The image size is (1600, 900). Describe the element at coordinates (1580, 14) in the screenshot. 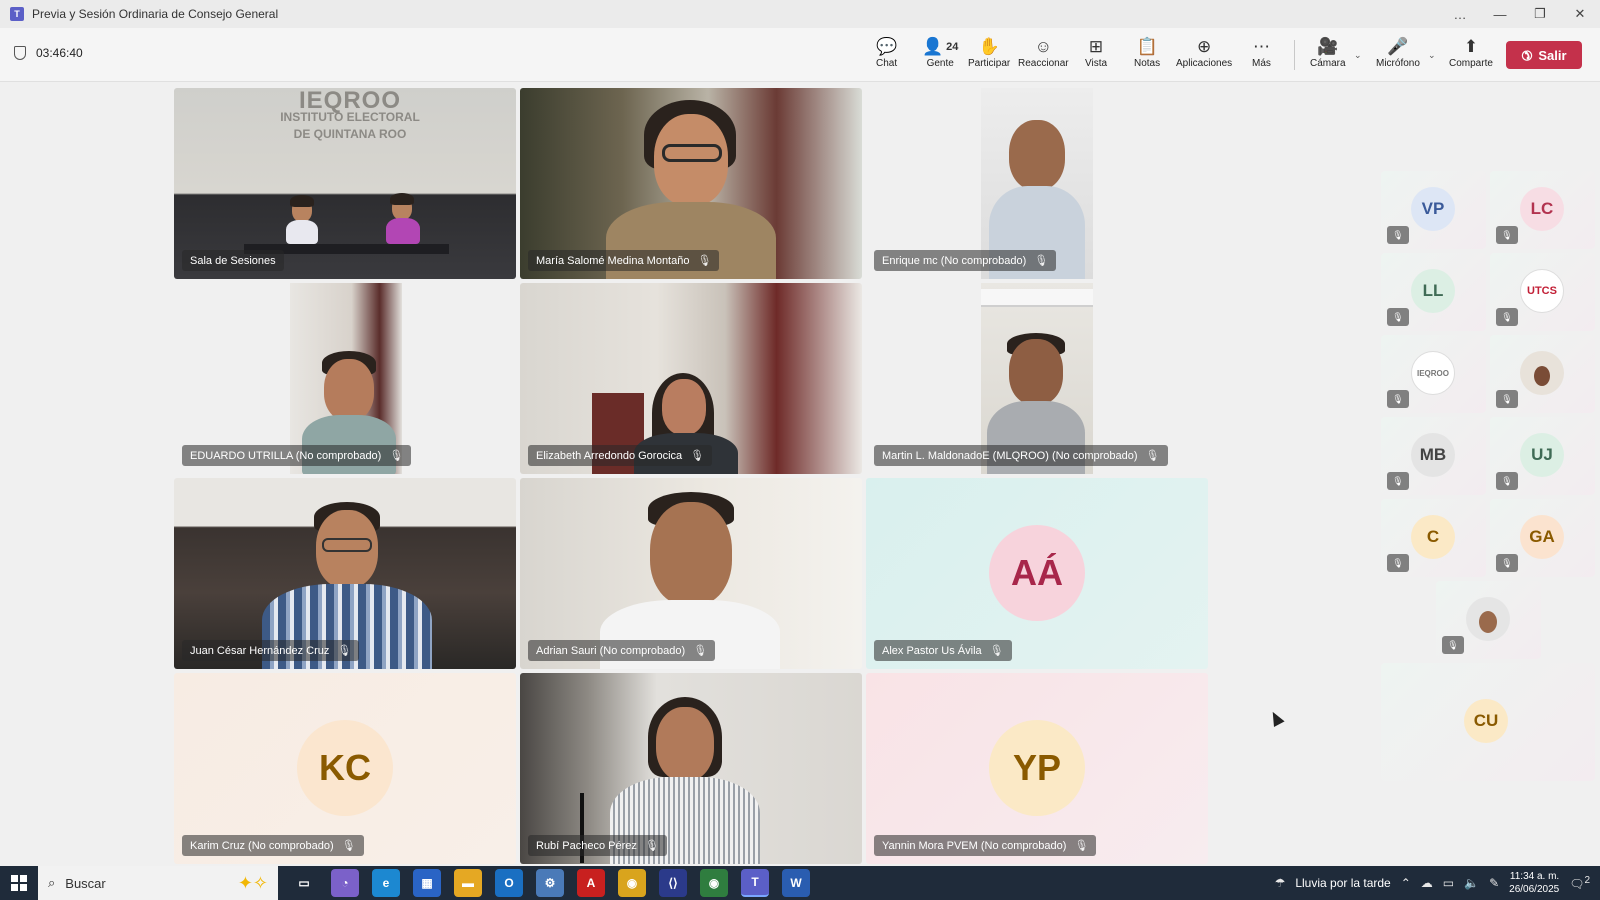

I see `close-button: ✕` at that location.